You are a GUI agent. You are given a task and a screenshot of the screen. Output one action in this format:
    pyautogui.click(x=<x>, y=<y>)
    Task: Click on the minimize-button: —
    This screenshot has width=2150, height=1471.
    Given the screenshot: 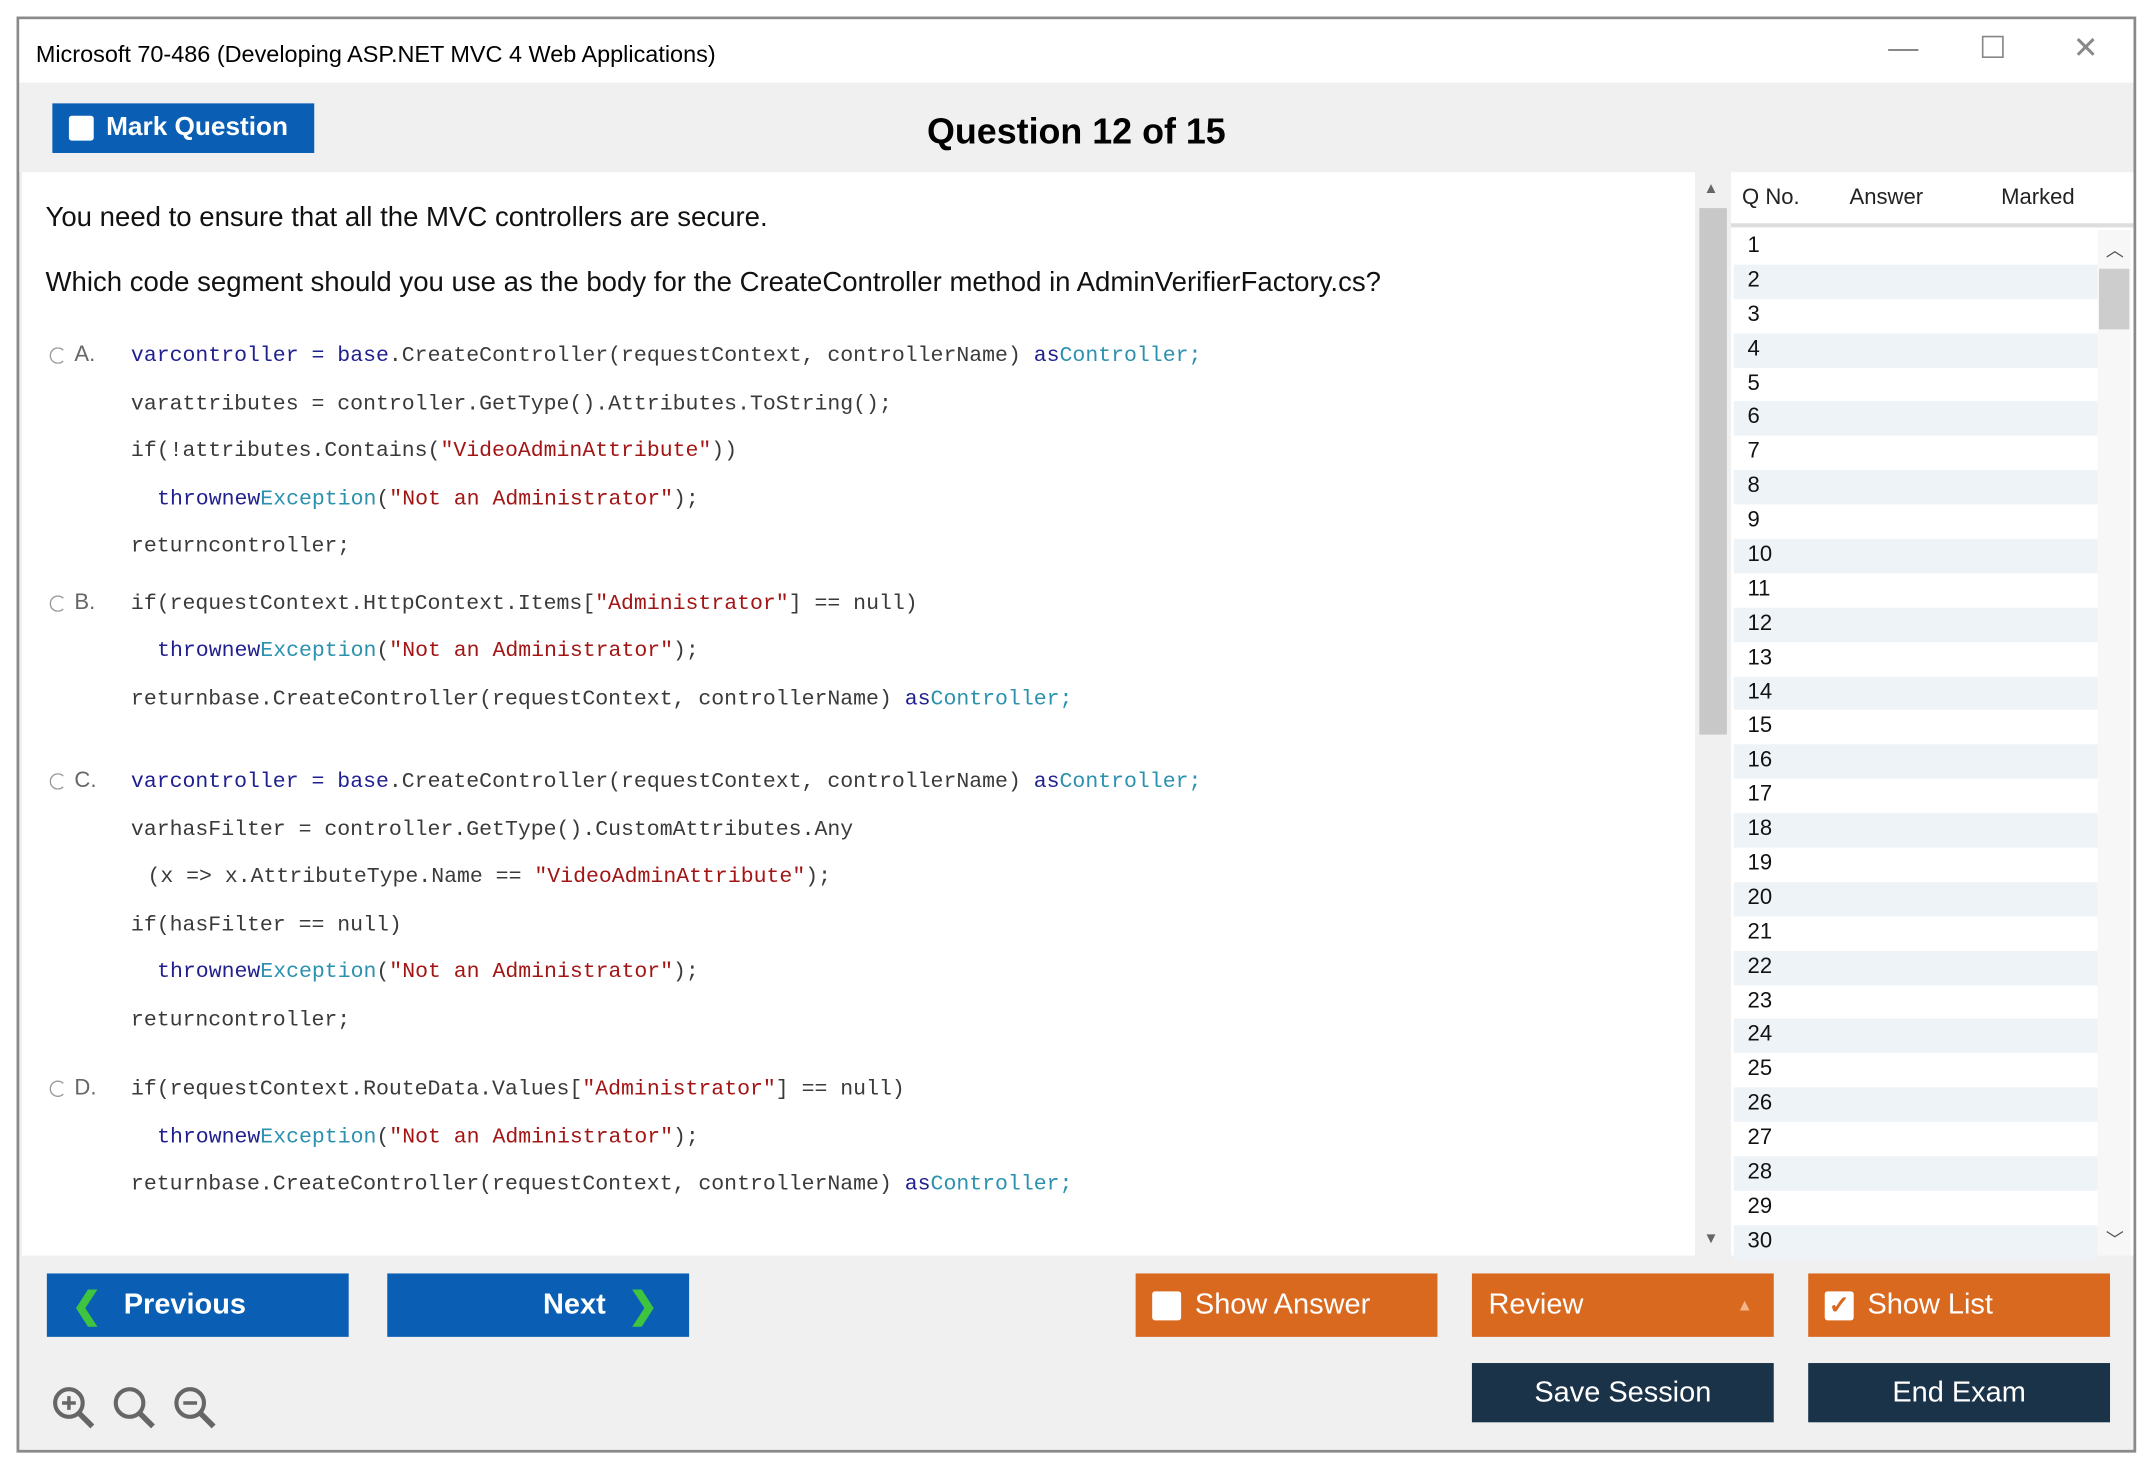 What is the action you would take?
    pyautogui.click(x=1903, y=48)
    